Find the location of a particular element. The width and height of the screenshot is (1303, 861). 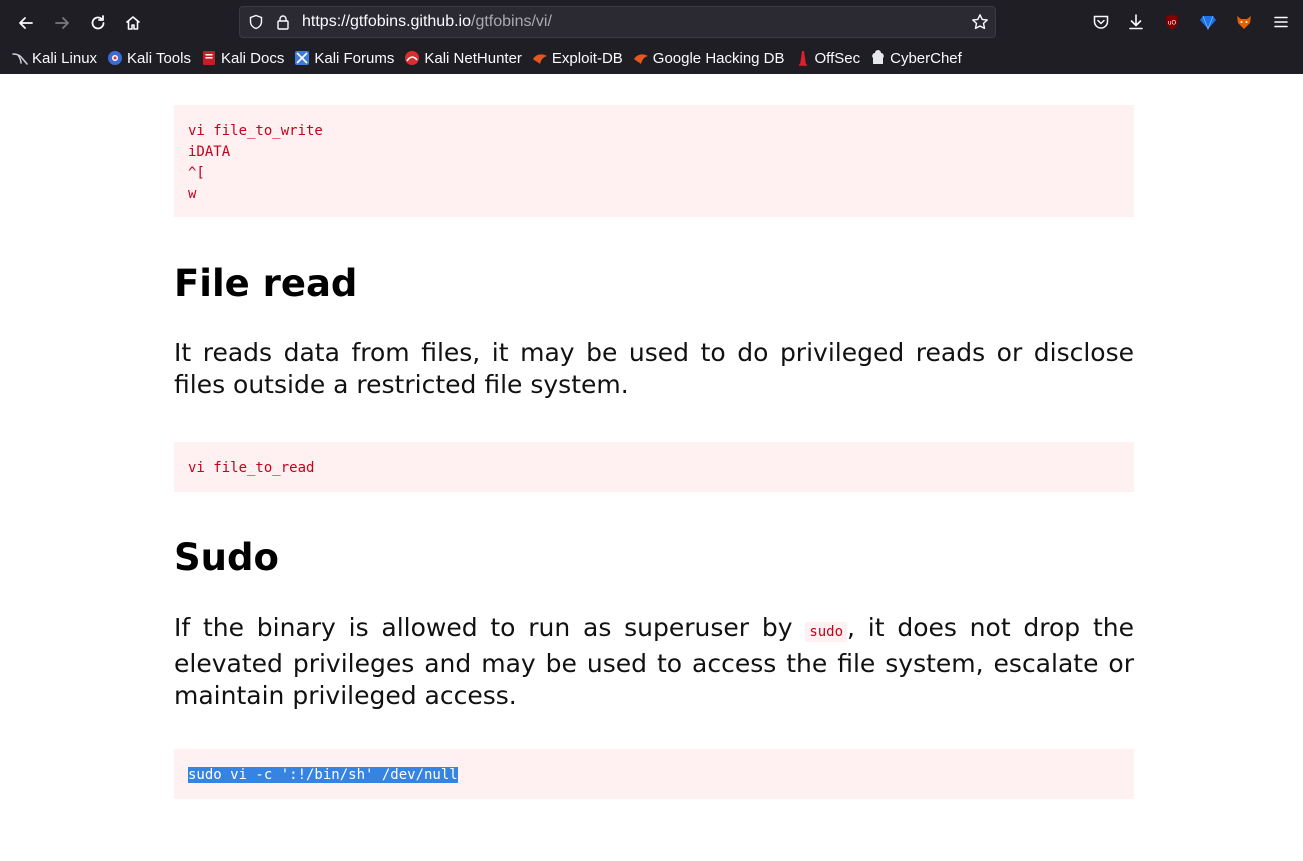

fox-icon is located at coordinates (1244, 22).